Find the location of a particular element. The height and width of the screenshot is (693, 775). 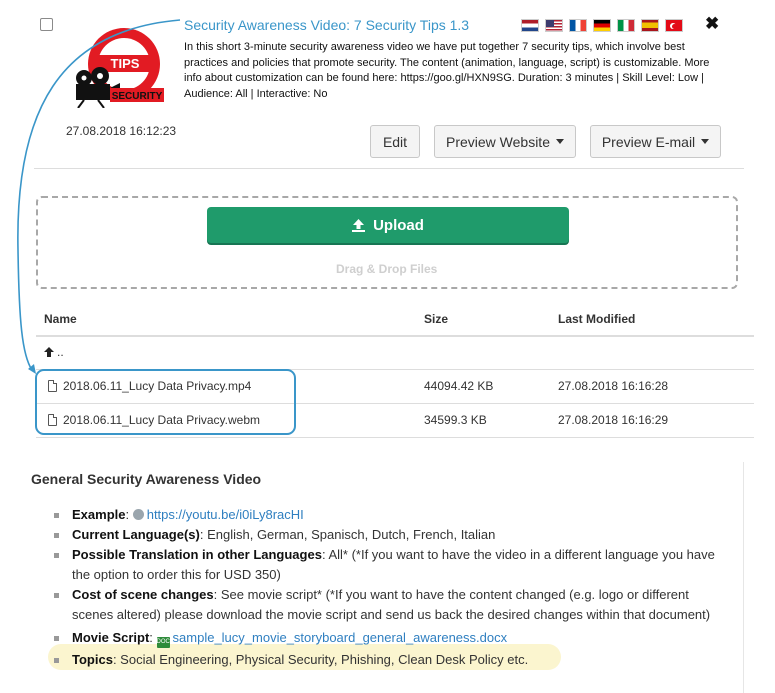

example-label: Example is located at coordinates (99, 514).